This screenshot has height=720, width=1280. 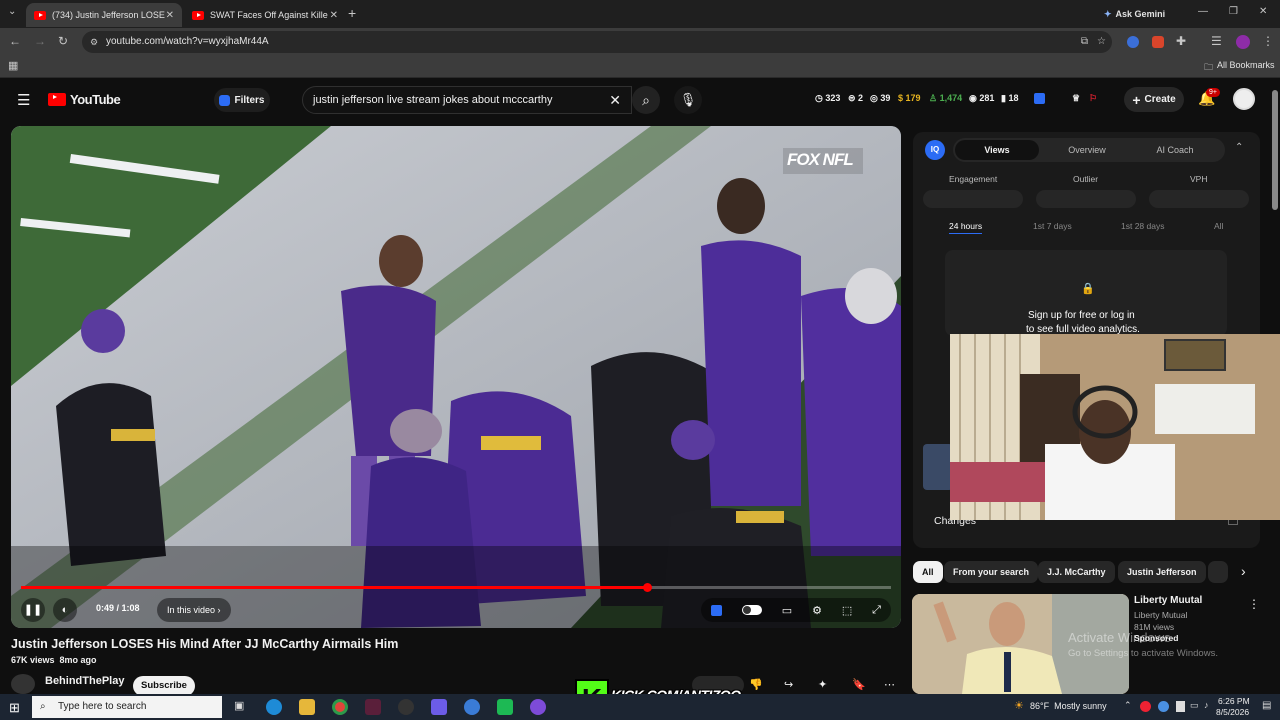 What do you see at coordinates (472, 707) in the screenshot?
I see `app-icon-blue` at bounding box center [472, 707].